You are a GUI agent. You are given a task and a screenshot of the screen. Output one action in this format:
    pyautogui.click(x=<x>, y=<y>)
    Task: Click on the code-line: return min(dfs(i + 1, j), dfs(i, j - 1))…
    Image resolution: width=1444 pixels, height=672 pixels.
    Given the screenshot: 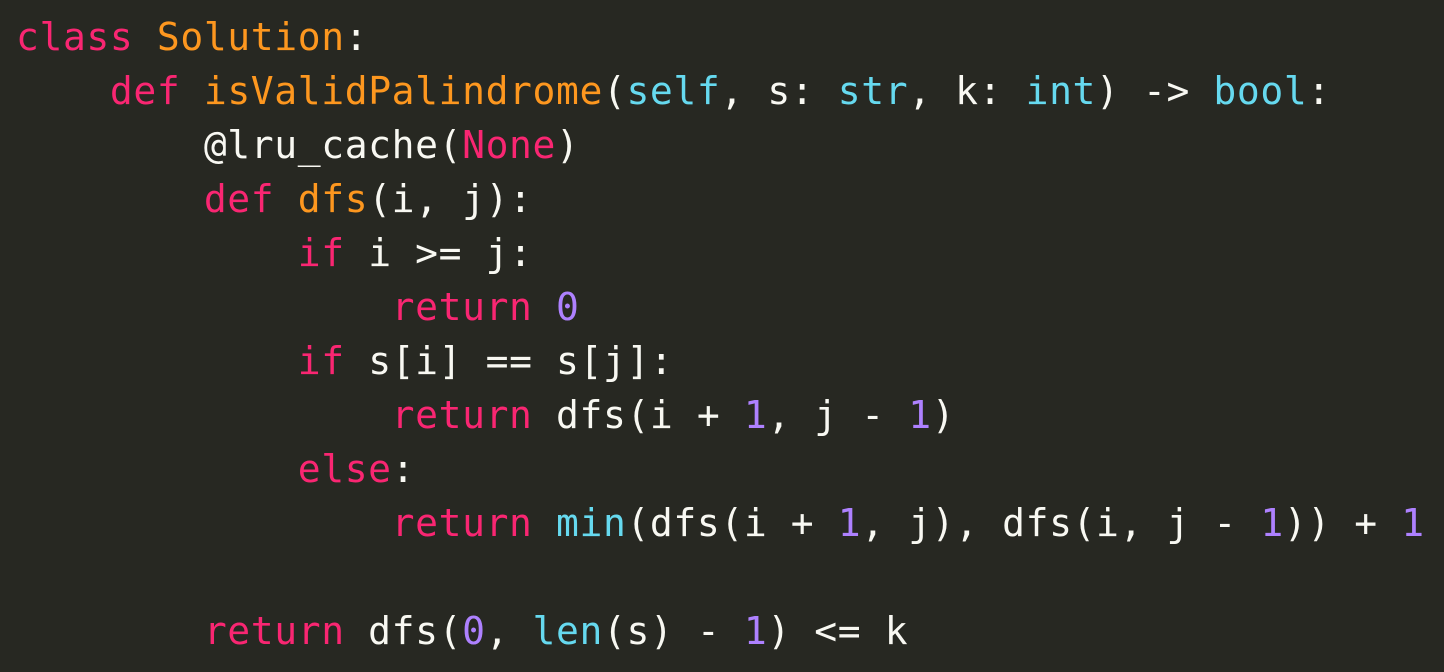 What is the action you would take?
    pyautogui.click(x=730, y=523)
    